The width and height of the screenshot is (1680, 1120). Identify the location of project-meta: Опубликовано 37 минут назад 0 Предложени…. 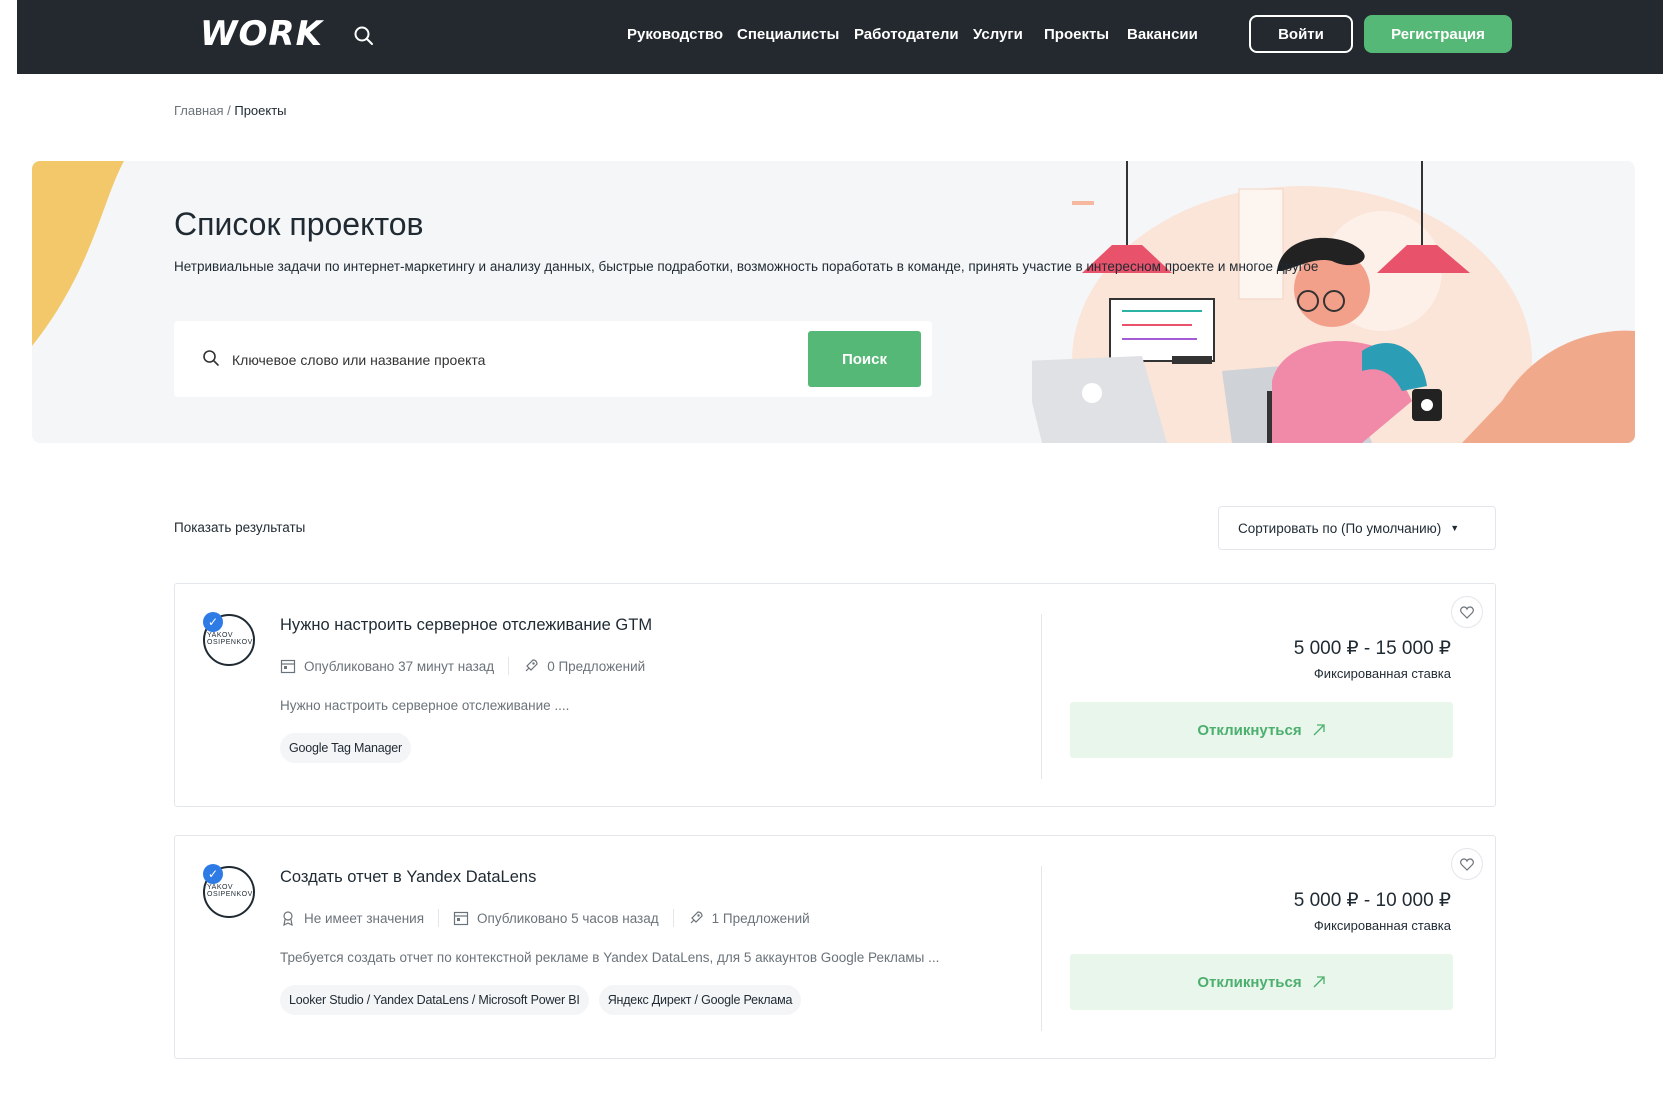
(462, 666).